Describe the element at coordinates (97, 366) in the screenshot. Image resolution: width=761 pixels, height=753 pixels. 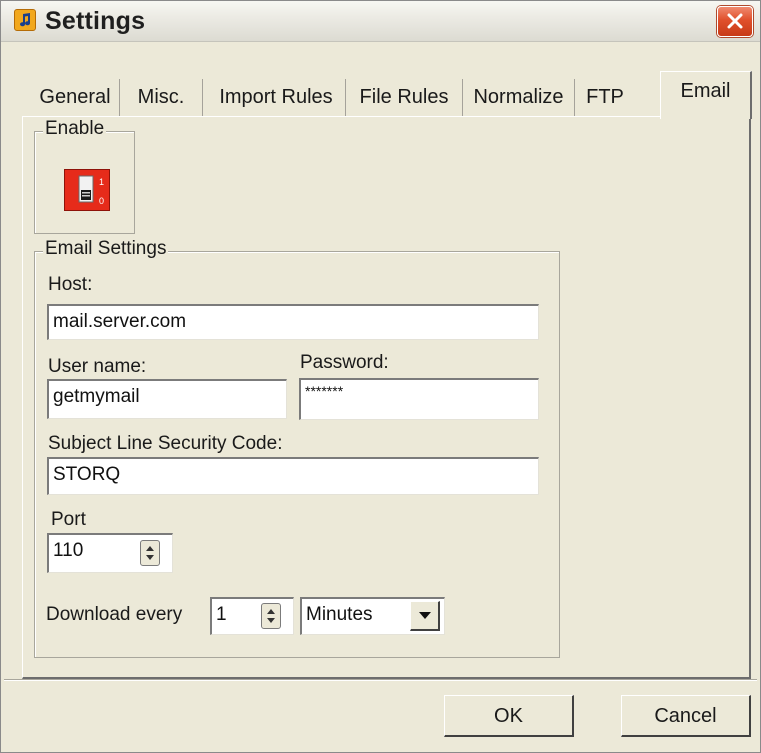
I see `username-label: User name:` at that location.